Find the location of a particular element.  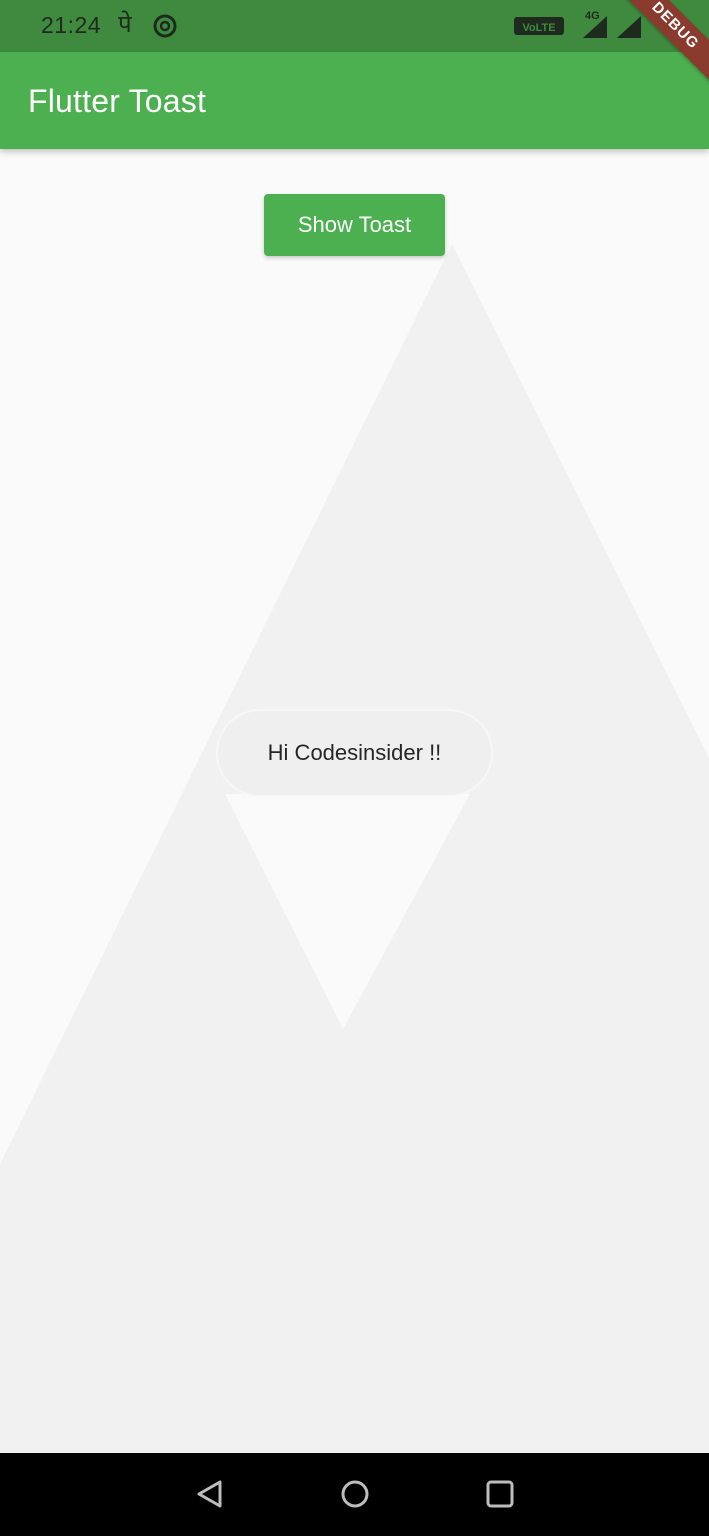

no-entry-icon is located at coordinates (165, 26).